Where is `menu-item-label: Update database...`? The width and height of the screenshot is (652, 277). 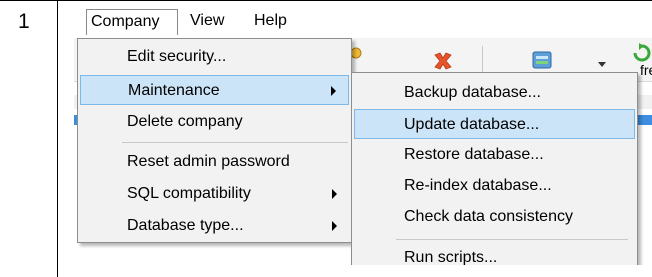
menu-item-label: Update database... is located at coordinates (472, 124).